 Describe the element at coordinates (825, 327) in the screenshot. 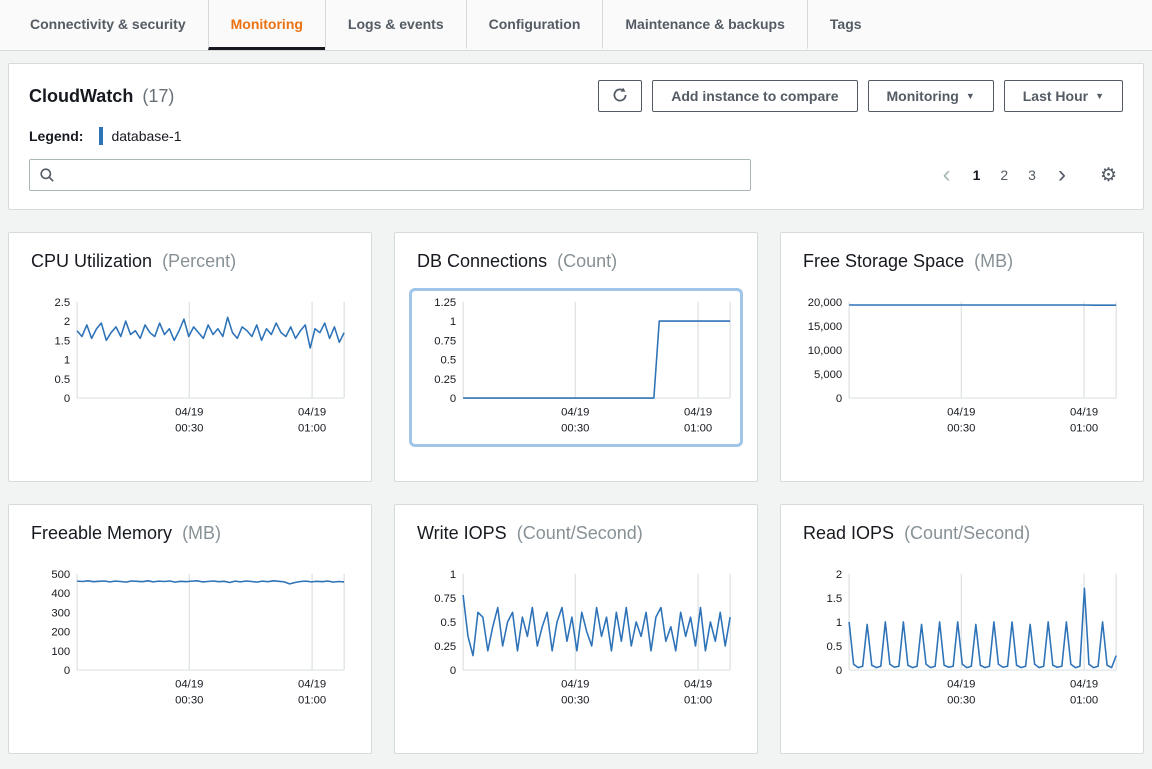

I see `svg-text: 15,000` at that location.